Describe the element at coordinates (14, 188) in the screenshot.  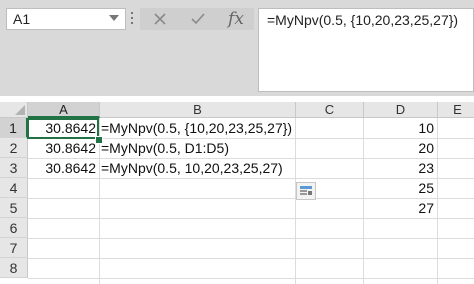
I see `row-header-4: 4` at that location.